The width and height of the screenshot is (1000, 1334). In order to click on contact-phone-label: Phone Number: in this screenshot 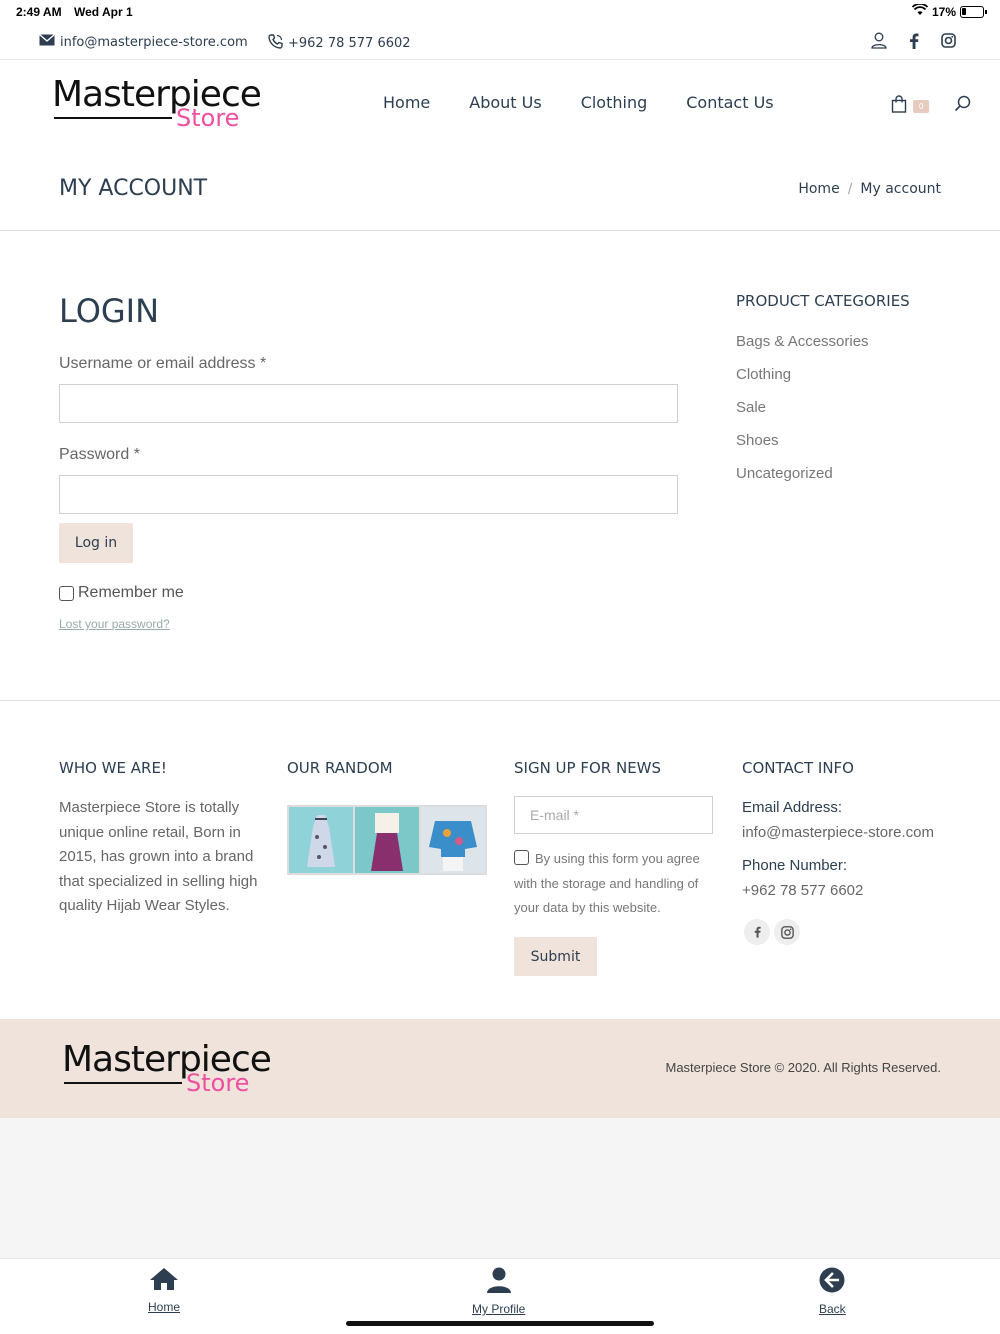, I will do `click(795, 865)`.